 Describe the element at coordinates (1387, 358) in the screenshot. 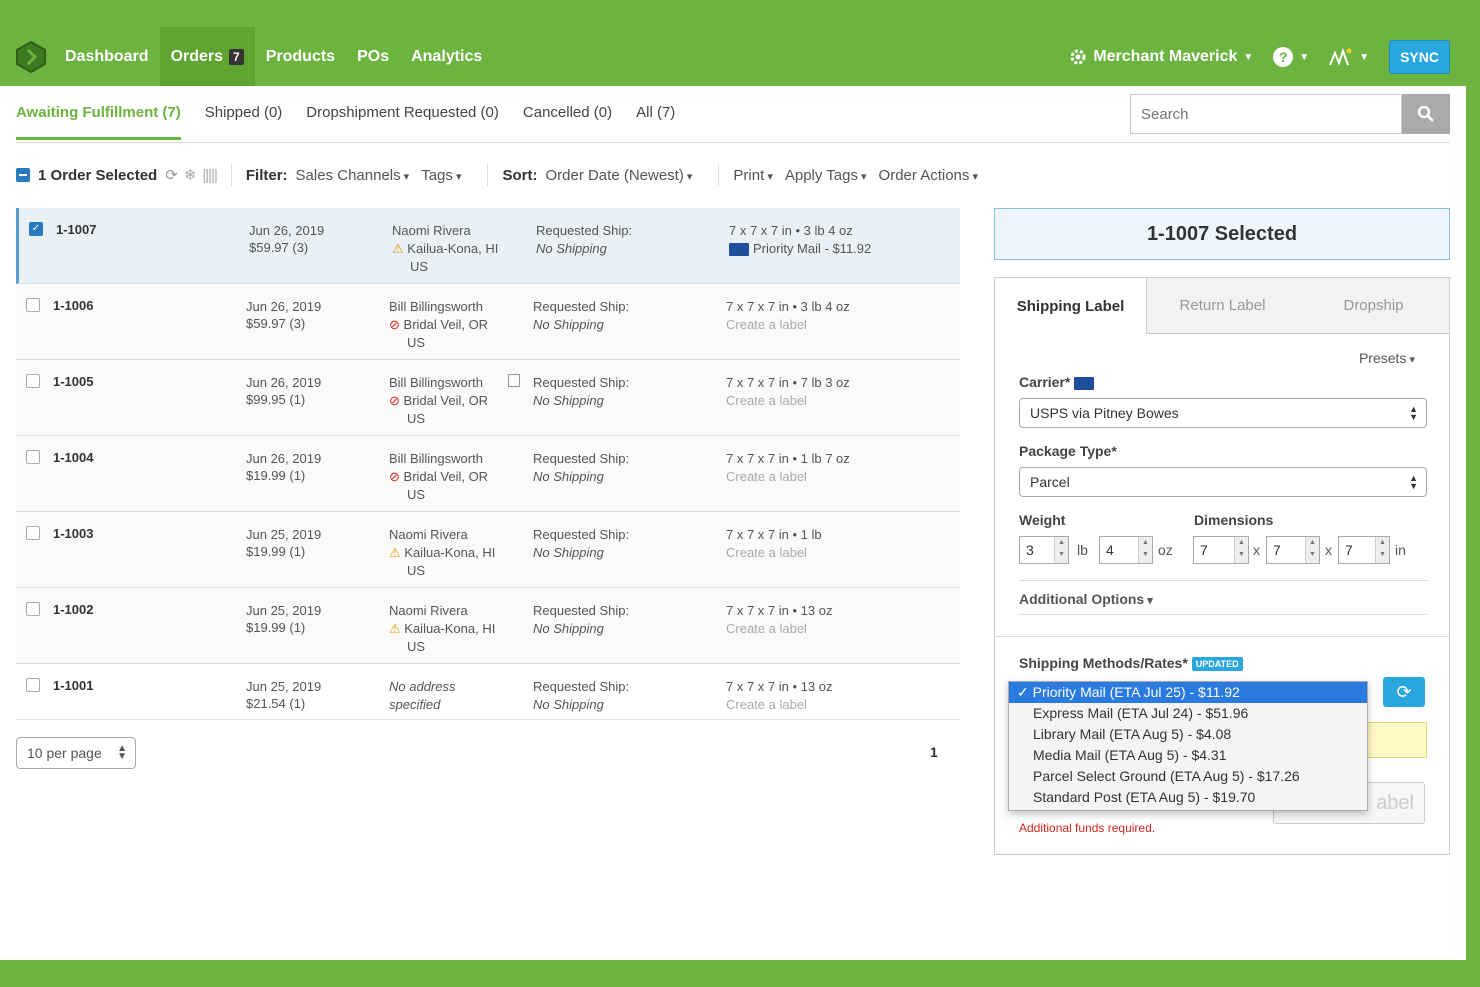

I see `presets-dropdown: Presets` at that location.